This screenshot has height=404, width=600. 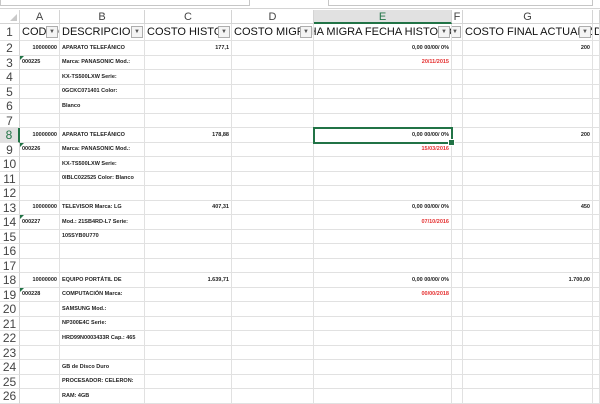 I want to click on cell-D19, so click(x=273, y=294).